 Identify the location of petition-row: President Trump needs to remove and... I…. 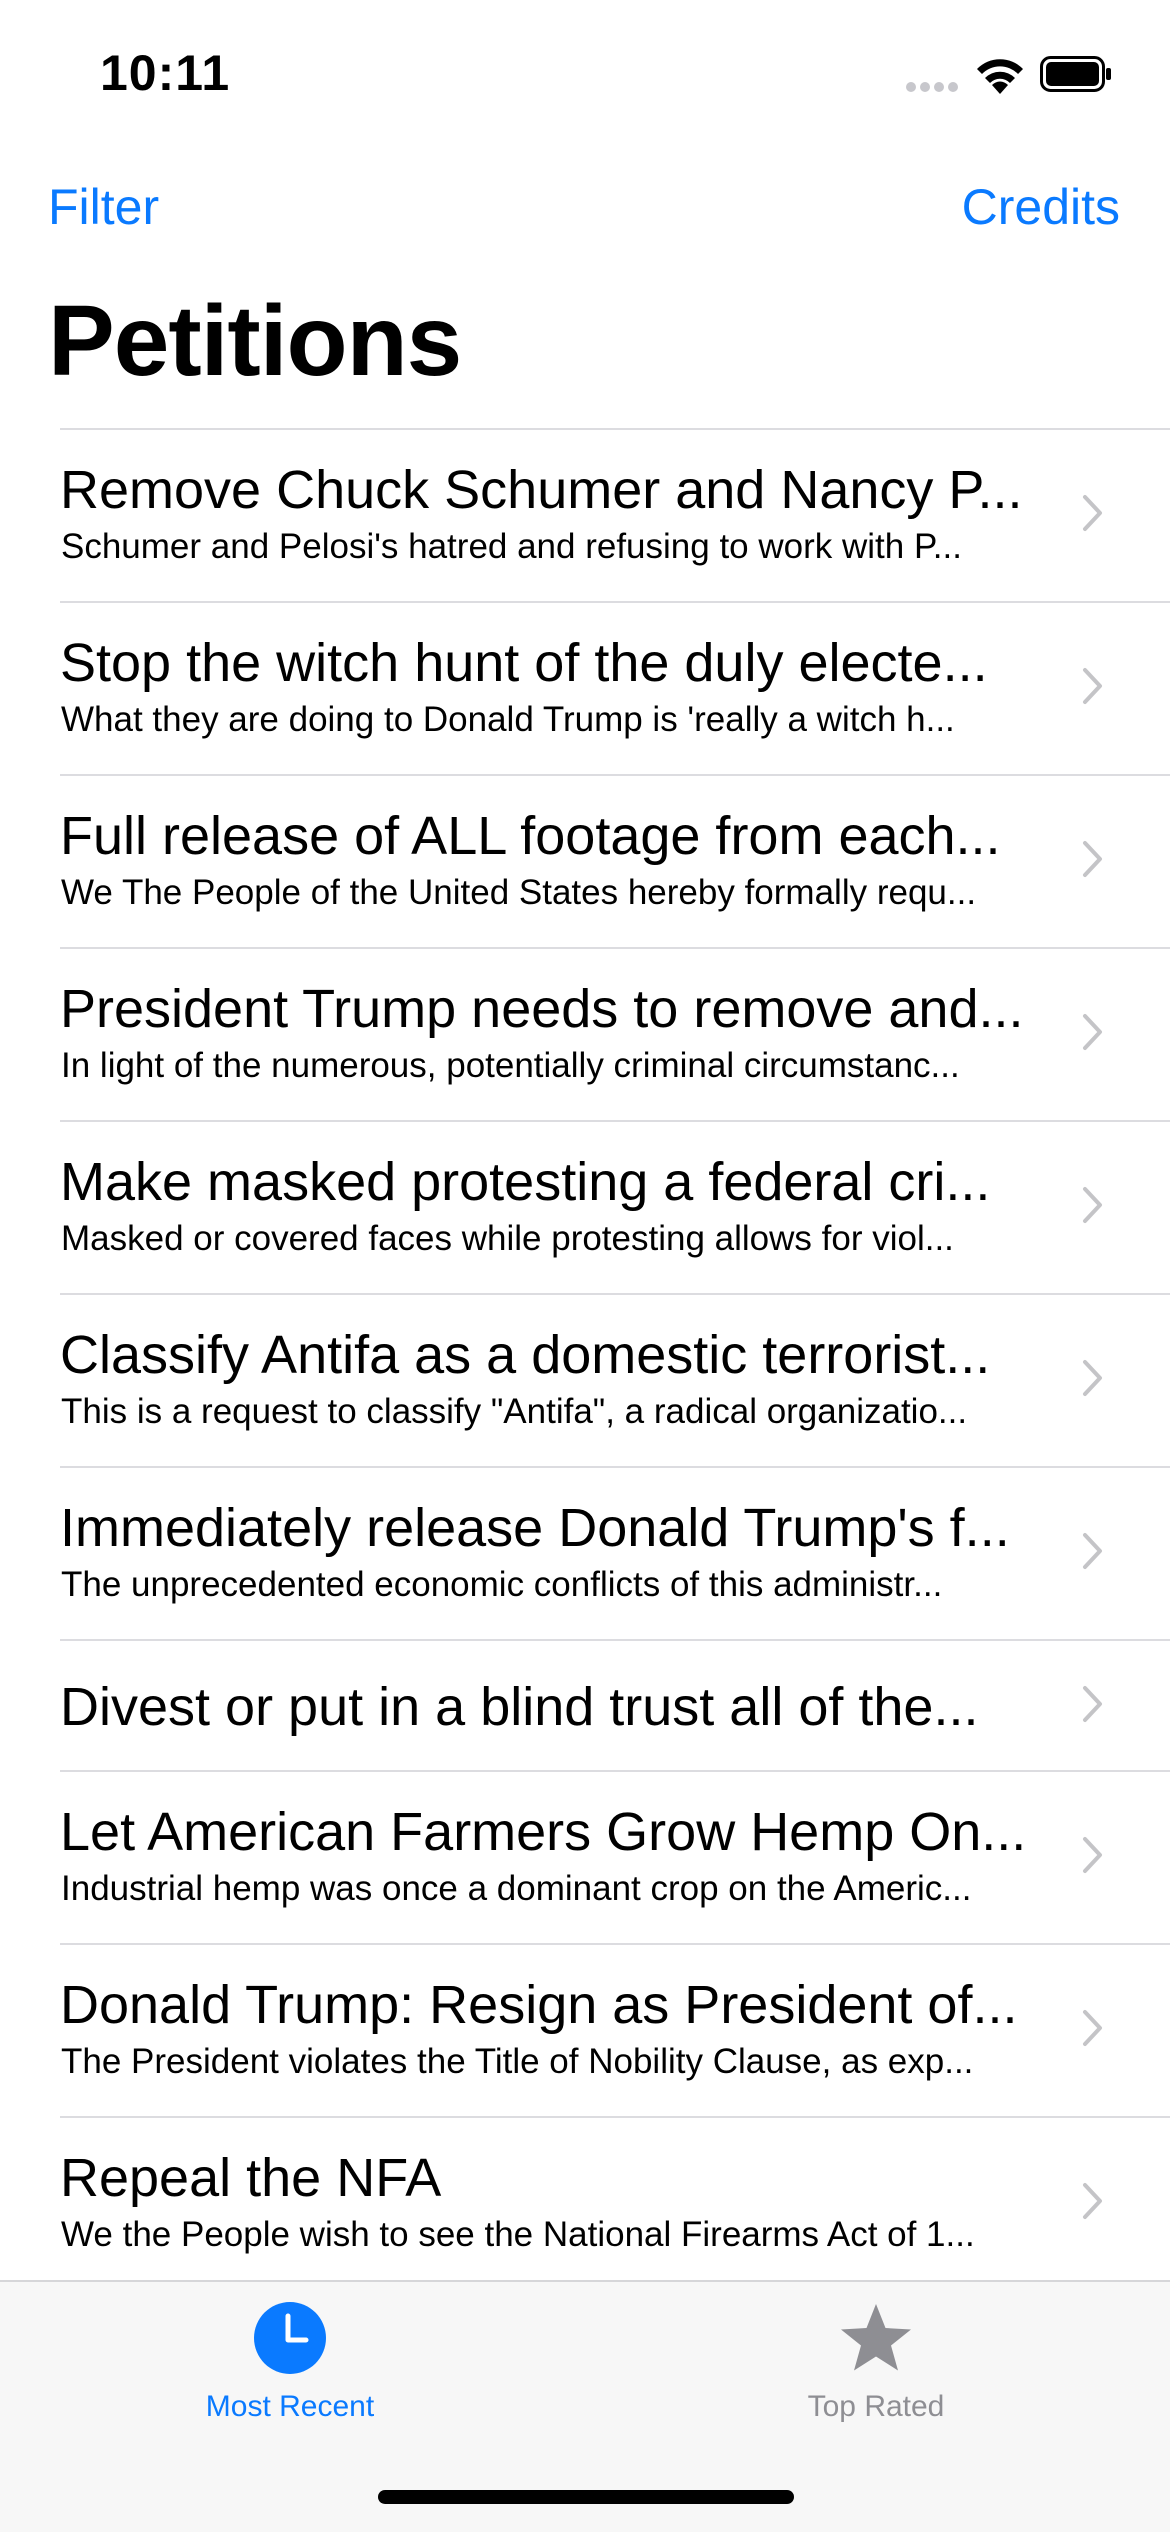
(585, 1033).